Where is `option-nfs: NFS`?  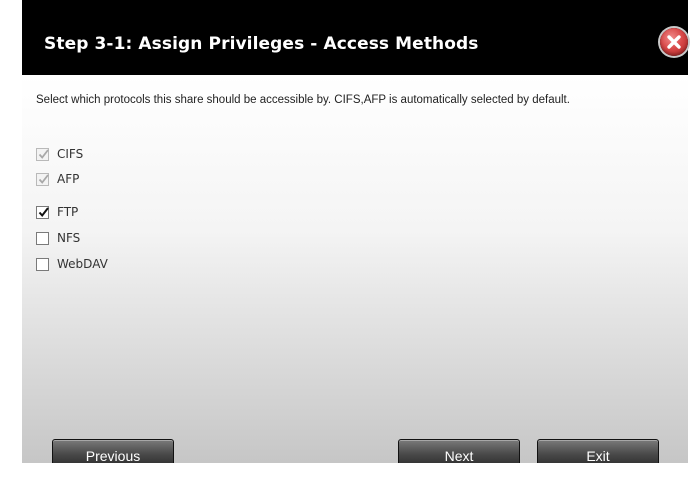
option-nfs: NFS is located at coordinates (58, 238).